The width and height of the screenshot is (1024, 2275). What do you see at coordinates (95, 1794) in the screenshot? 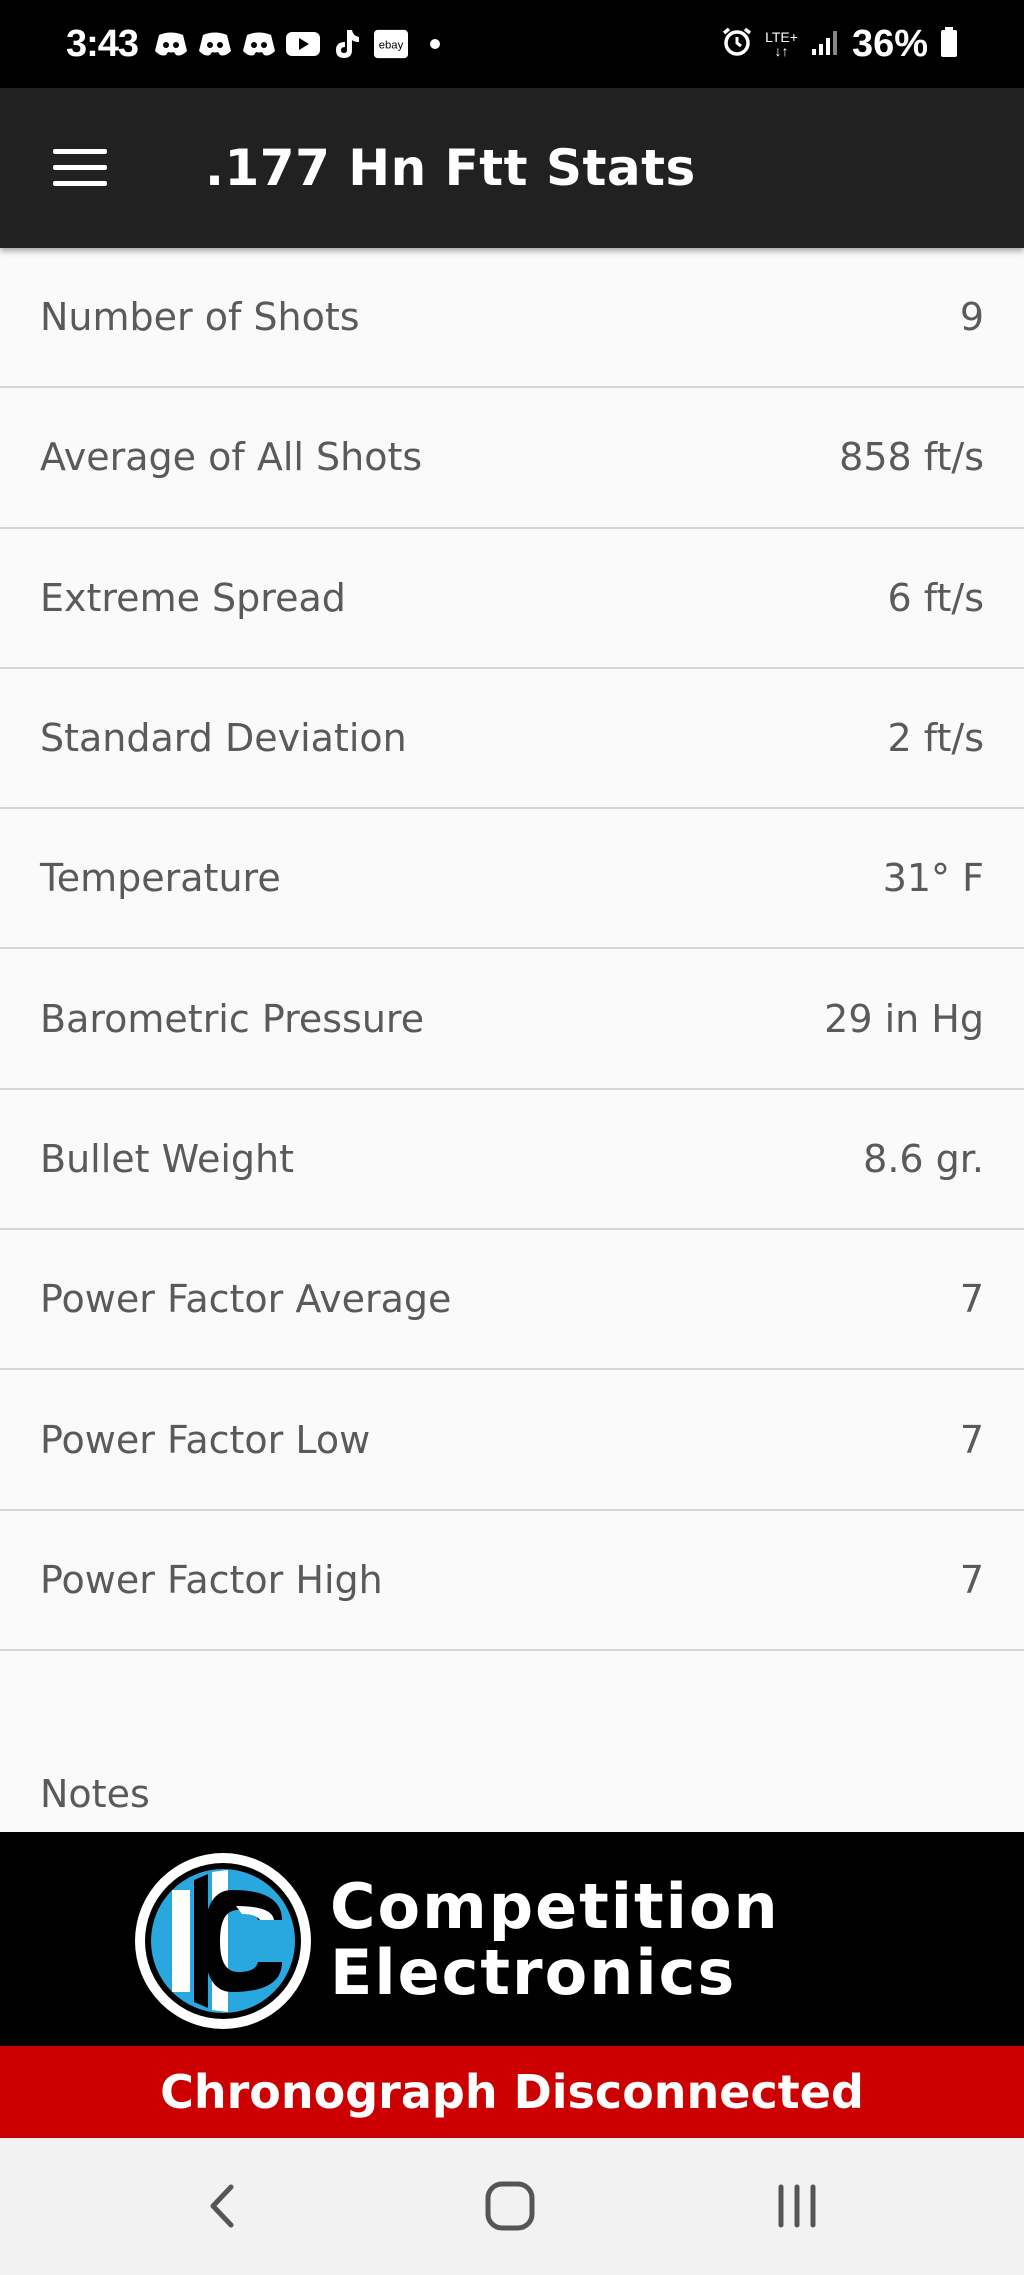
I see `notes-label: Notes` at bounding box center [95, 1794].